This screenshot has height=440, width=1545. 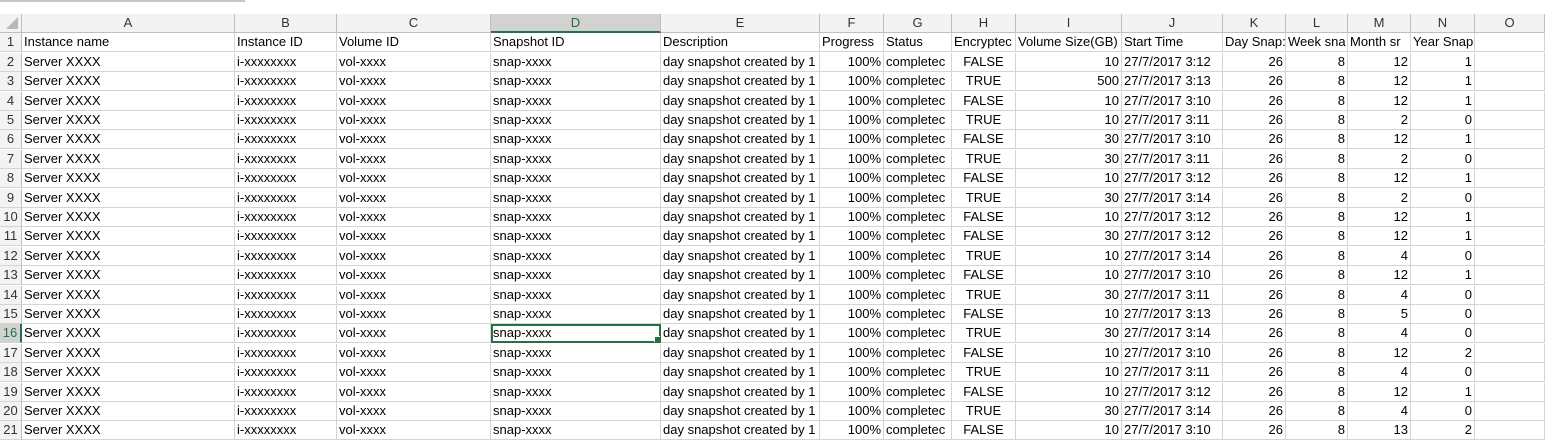 What do you see at coordinates (1443, 23) in the screenshot?
I see `column-header-n: N` at bounding box center [1443, 23].